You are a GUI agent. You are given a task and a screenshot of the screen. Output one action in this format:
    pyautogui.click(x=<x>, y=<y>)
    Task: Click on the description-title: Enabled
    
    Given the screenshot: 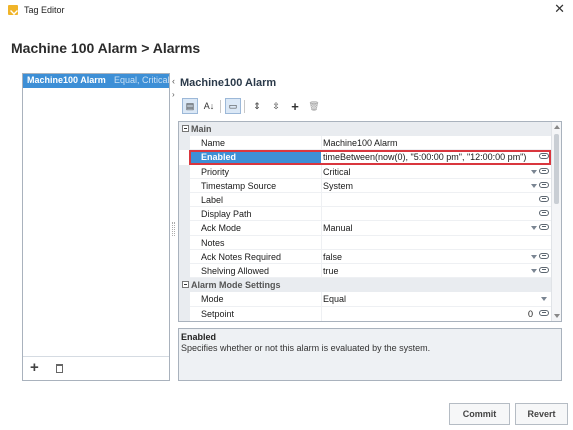 What is the action you would take?
    pyautogui.click(x=199, y=337)
    